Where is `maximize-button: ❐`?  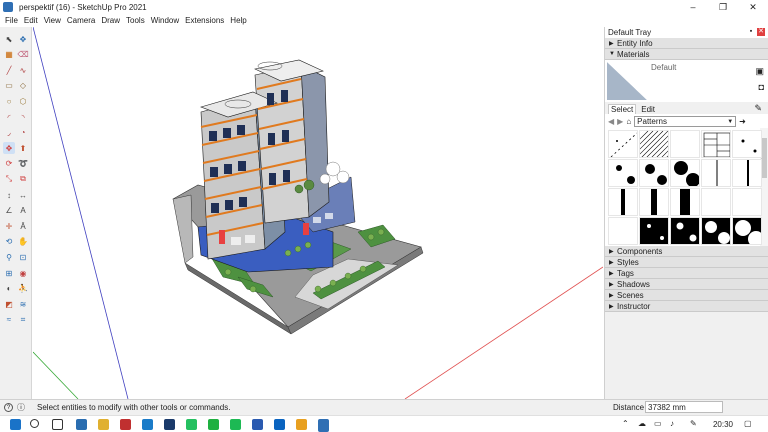 maximize-button: ❐ is located at coordinates (723, 7).